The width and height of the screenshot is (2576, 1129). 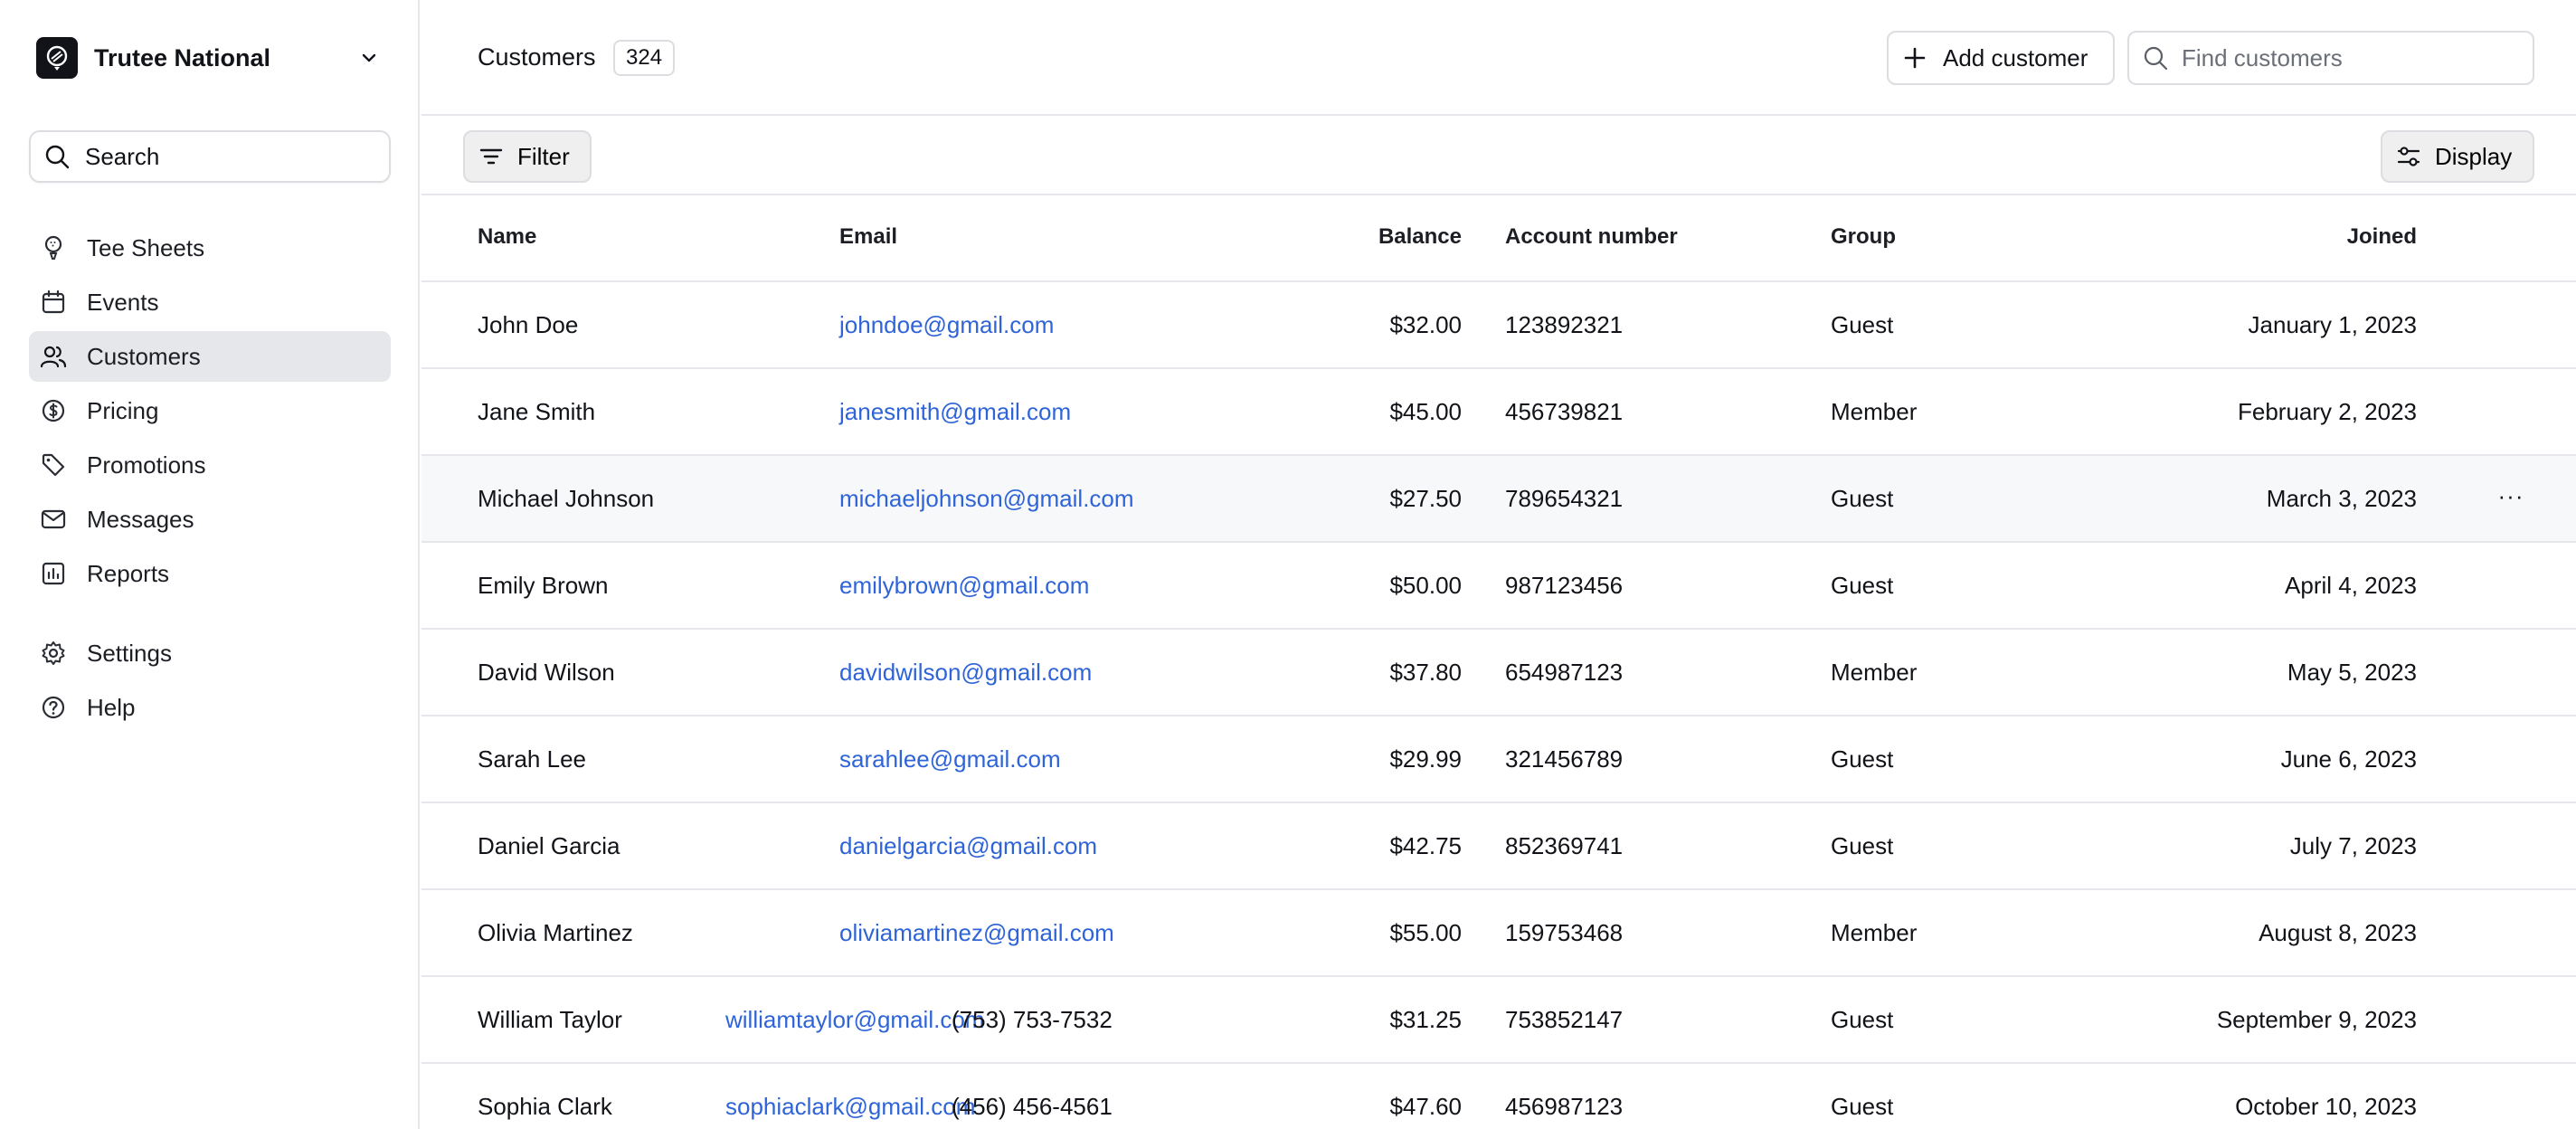 What do you see at coordinates (1425, 411) in the screenshot?
I see `cell-balance: $45.00` at bounding box center [1425, 411].